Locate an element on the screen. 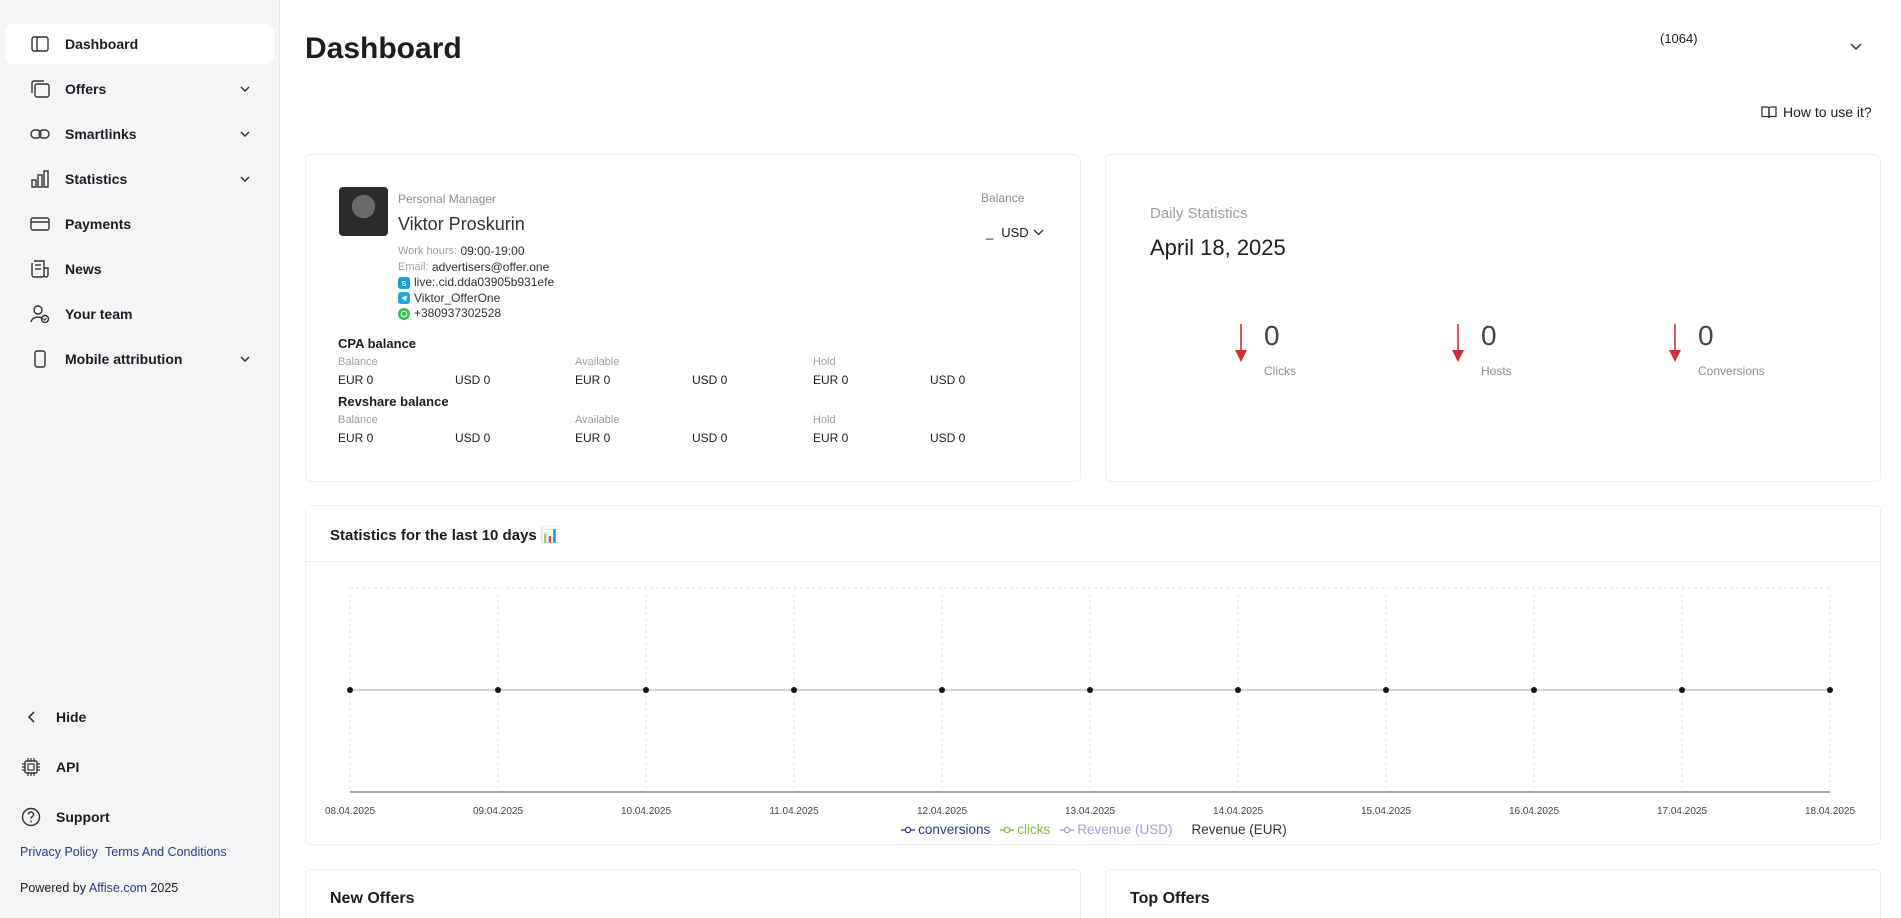  chevron-down-icon is located at coordinates (245, 179).